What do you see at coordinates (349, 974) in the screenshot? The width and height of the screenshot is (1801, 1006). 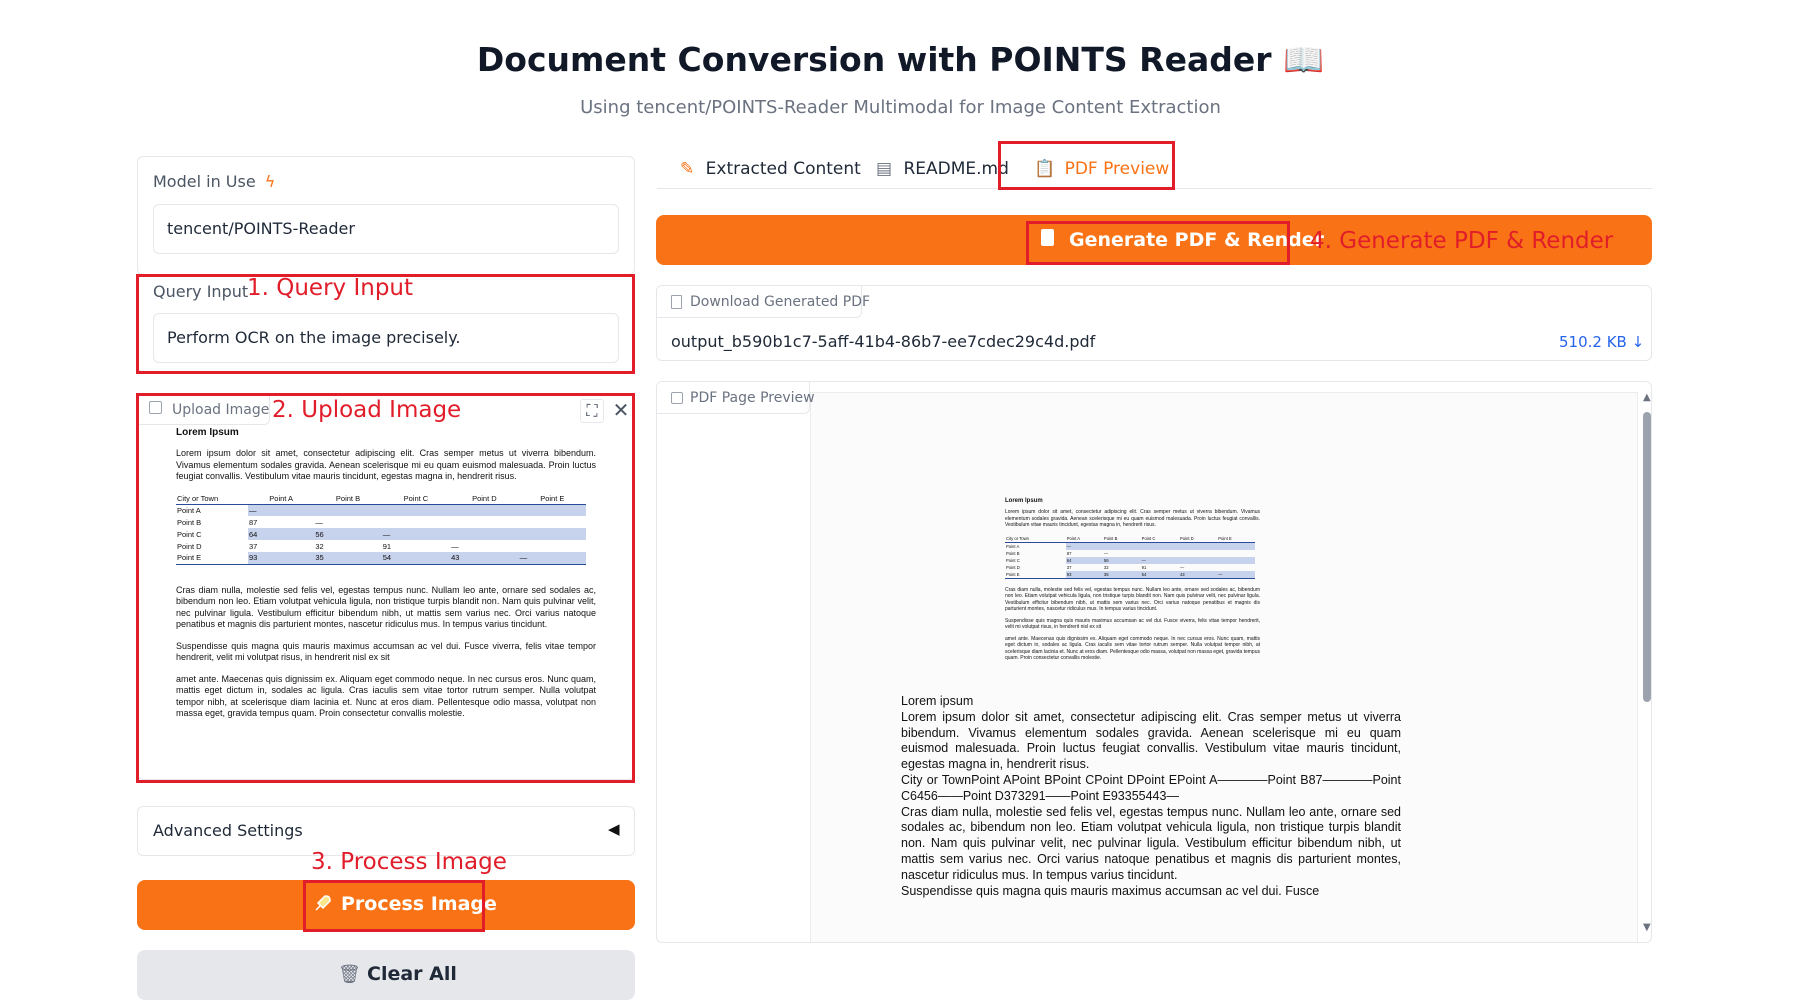 I see `trash-icon: 🗑` at bounding box center [349, 974].